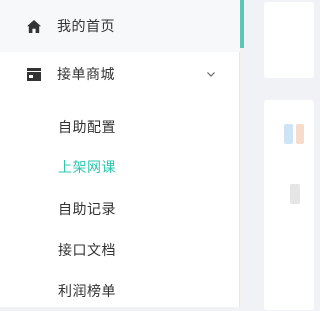 The height and width of the screenshot is (311, 320). I want to click on submenu-item-label: 自助配置, so click(87, 128).